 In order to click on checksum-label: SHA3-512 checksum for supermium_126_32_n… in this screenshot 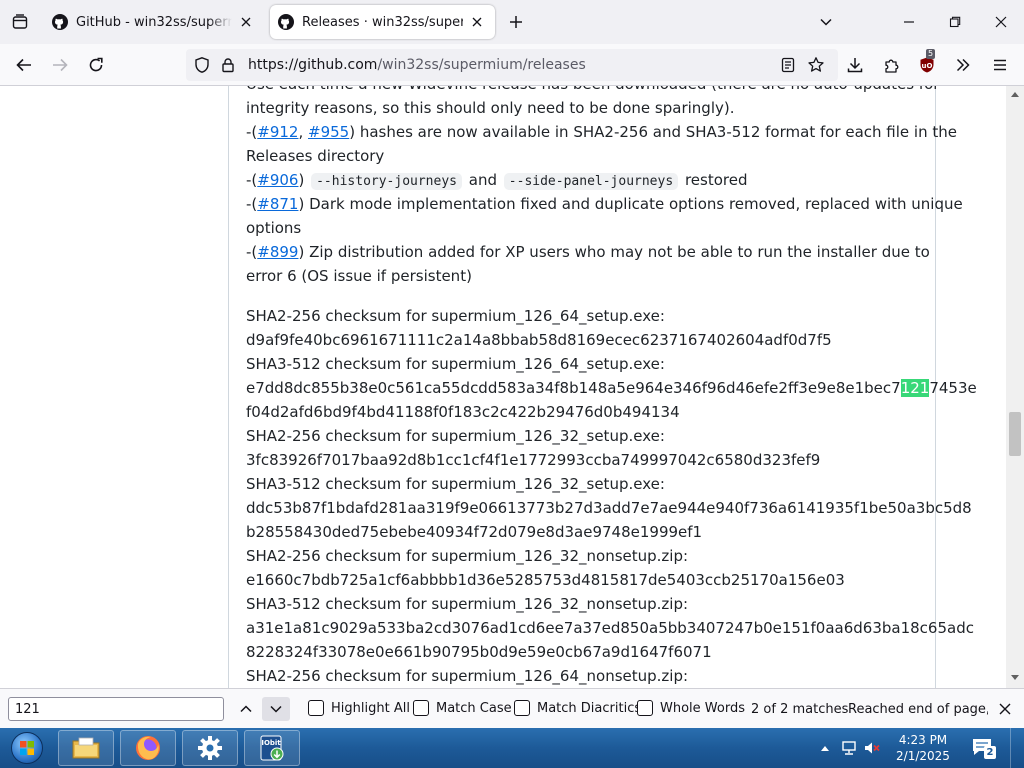, I will do `click(467, 604)`.